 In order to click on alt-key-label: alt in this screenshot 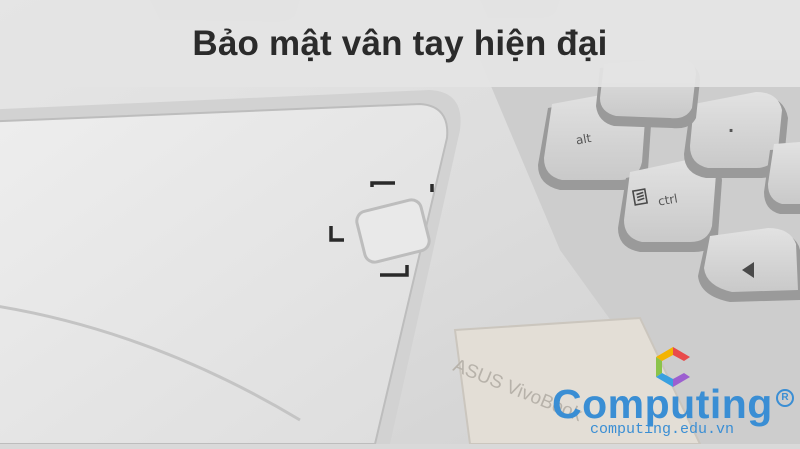, I will do `click(584, 139)`.